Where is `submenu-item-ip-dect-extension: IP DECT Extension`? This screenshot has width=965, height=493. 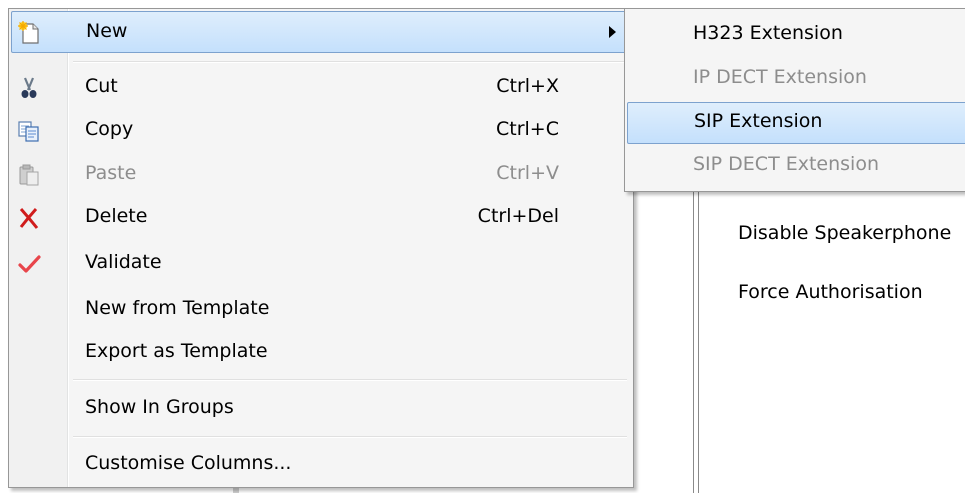 submenu-item-ip-dect-extension: IP DECT Extension is located at coordinates (796, 80).